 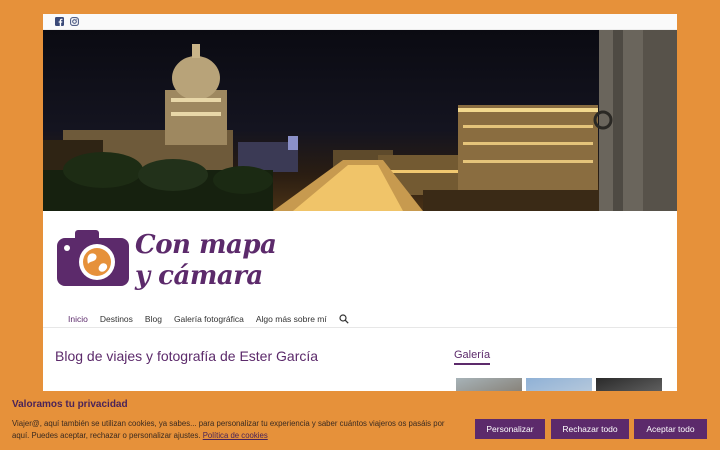 I want to click on social-bar, so click(x=360, y=22).